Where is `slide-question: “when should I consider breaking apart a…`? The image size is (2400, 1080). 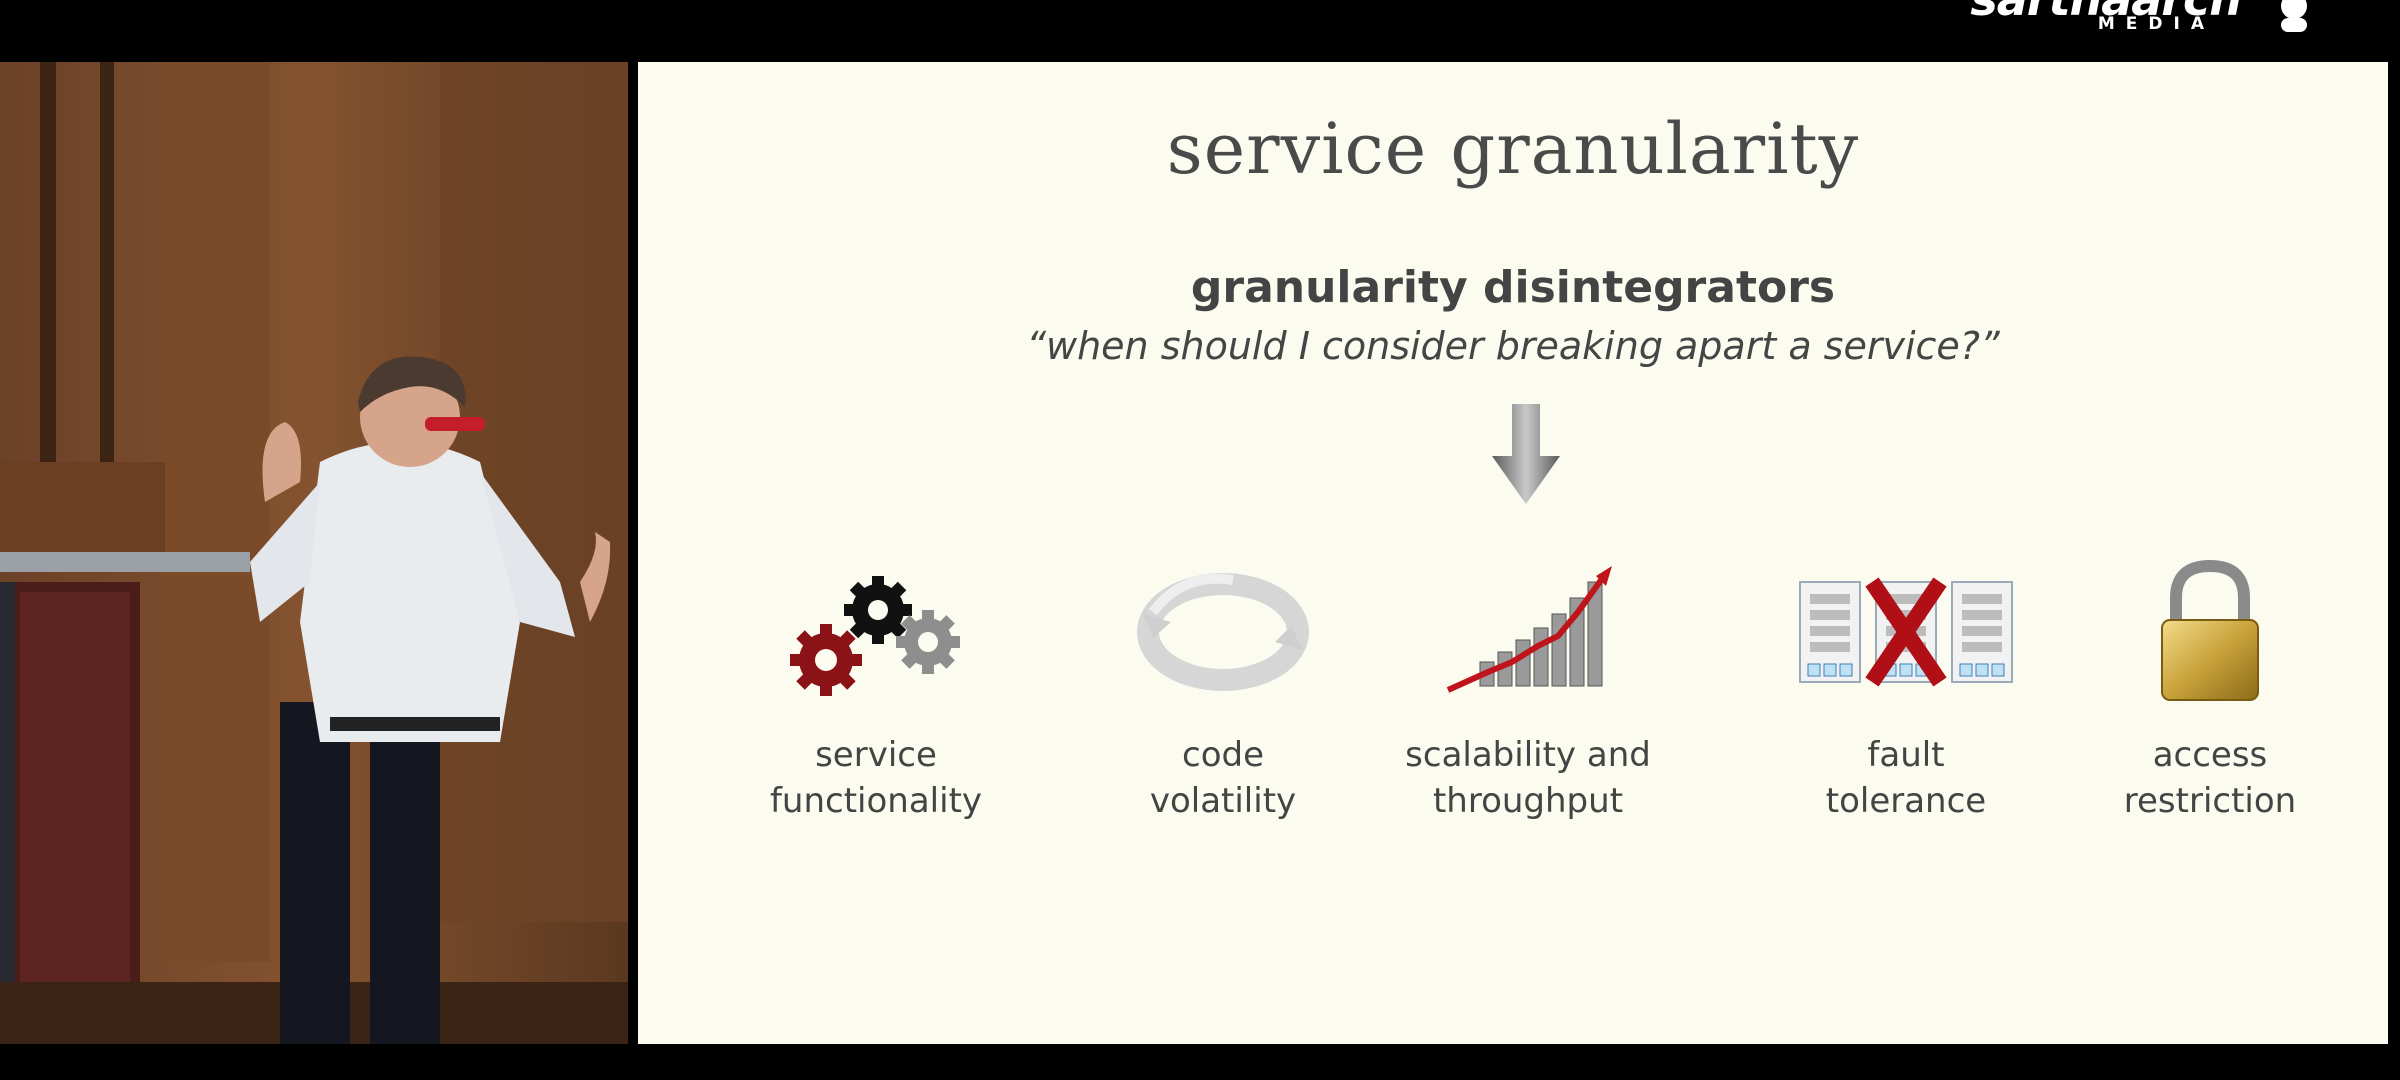
slide-question: “when should I consider breaking apart a… is located at coordinates (1513, 346).